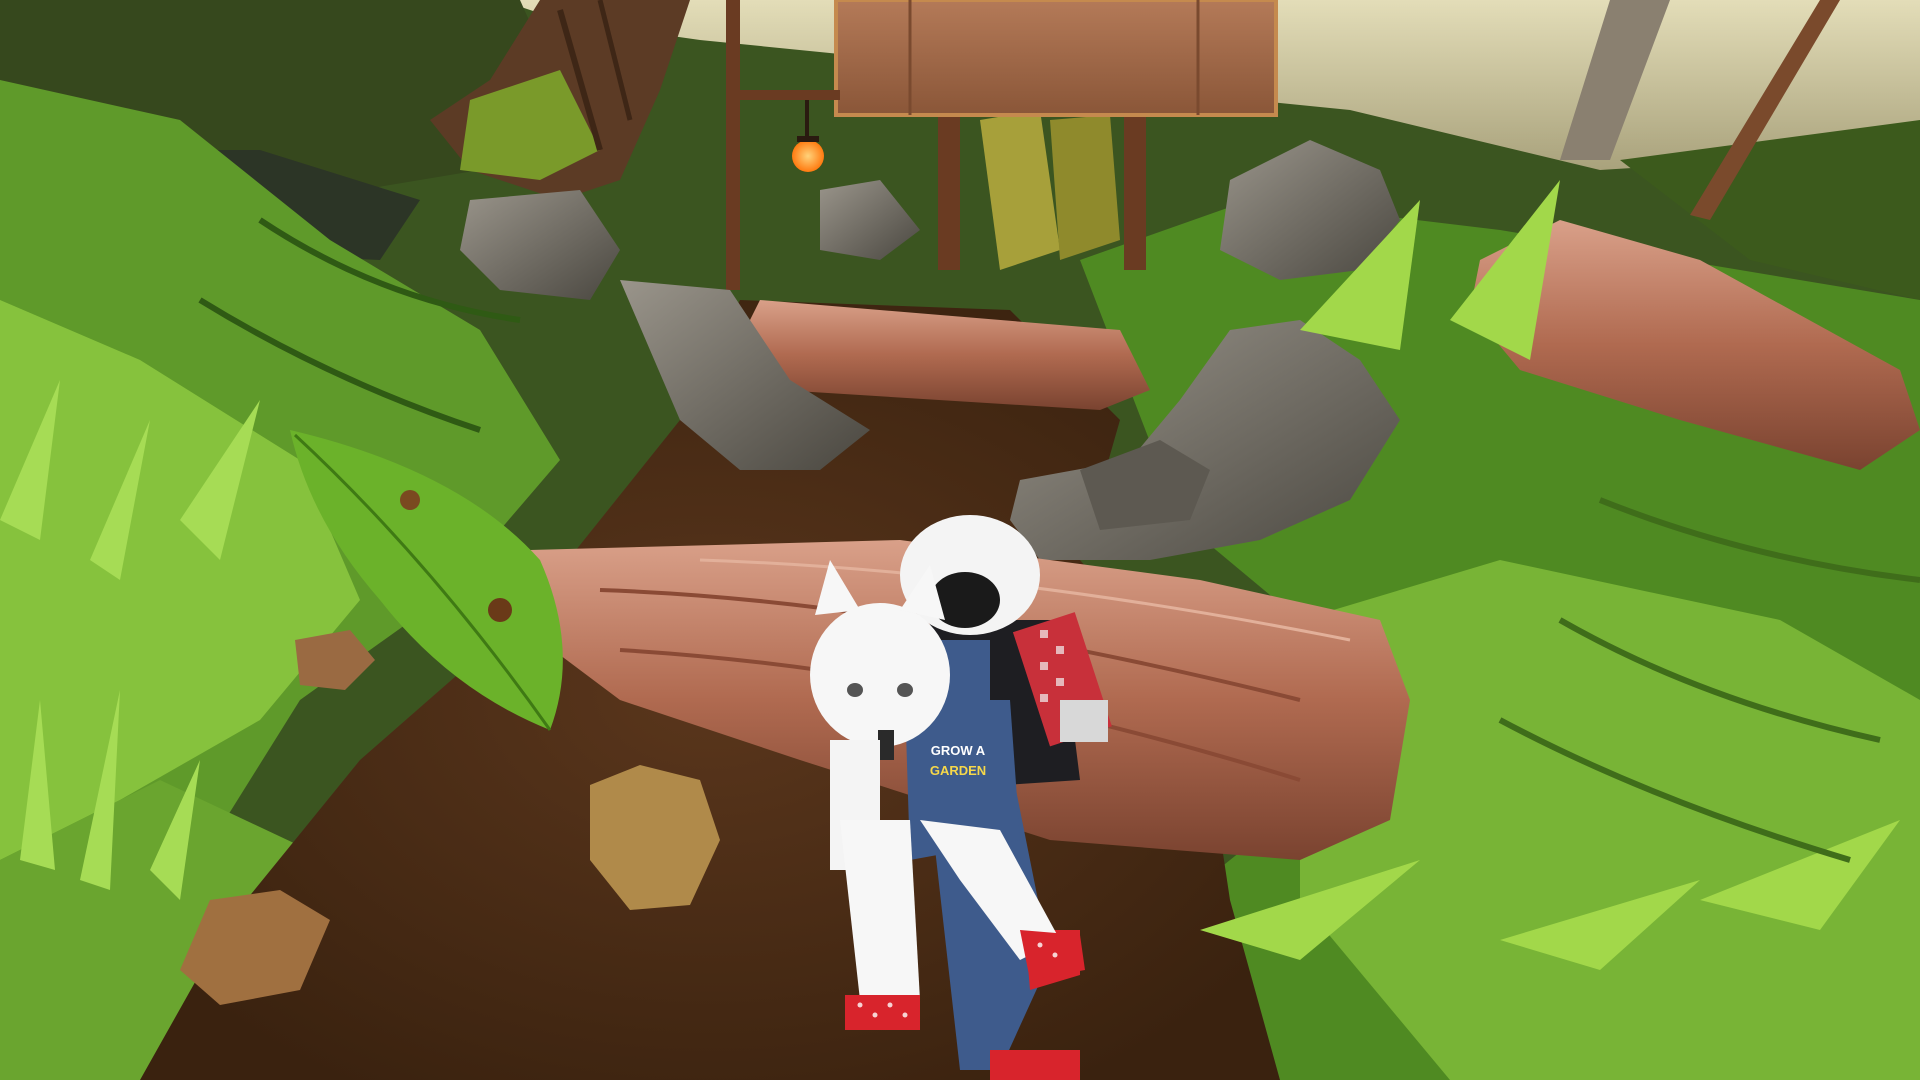 The height and width of the screenshot is (1080, 1920). What do you see at coordinates (958, 750) in the screenshot?
I see `overalls-logo-line1: GROW A` at bounding box center [958, 750].